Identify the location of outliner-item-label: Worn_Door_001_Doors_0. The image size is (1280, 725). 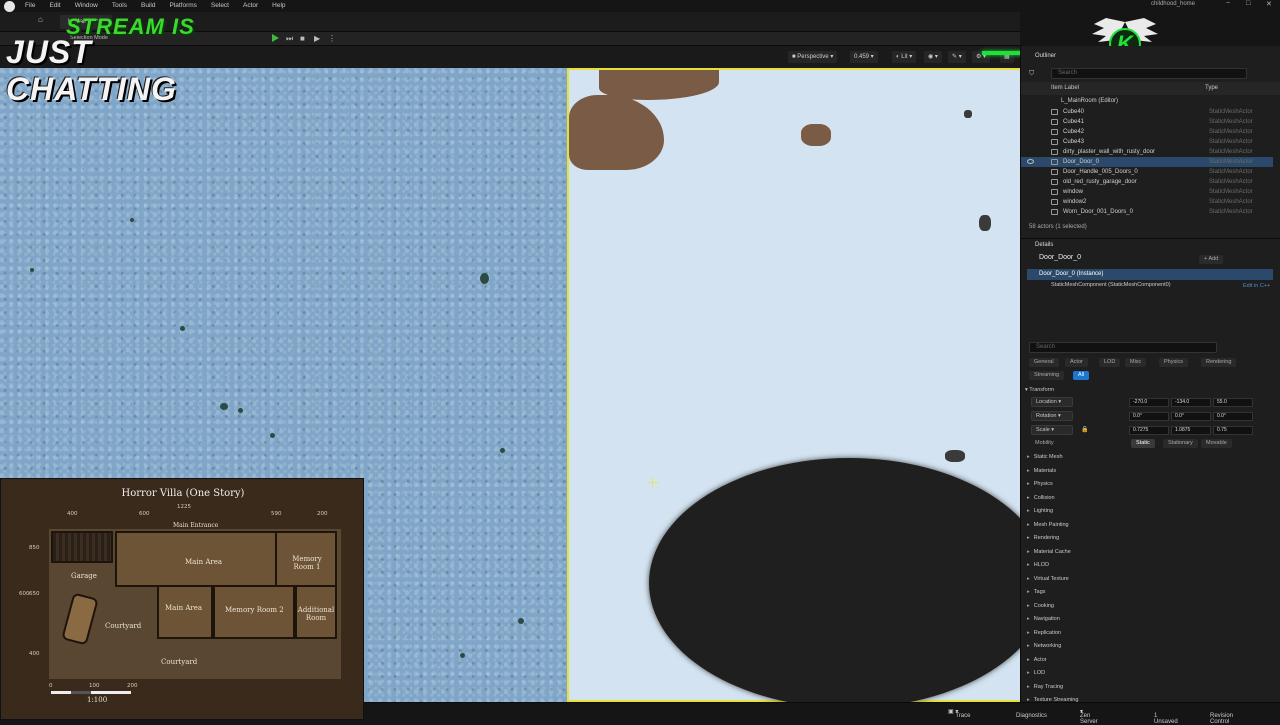
(1098, 212).